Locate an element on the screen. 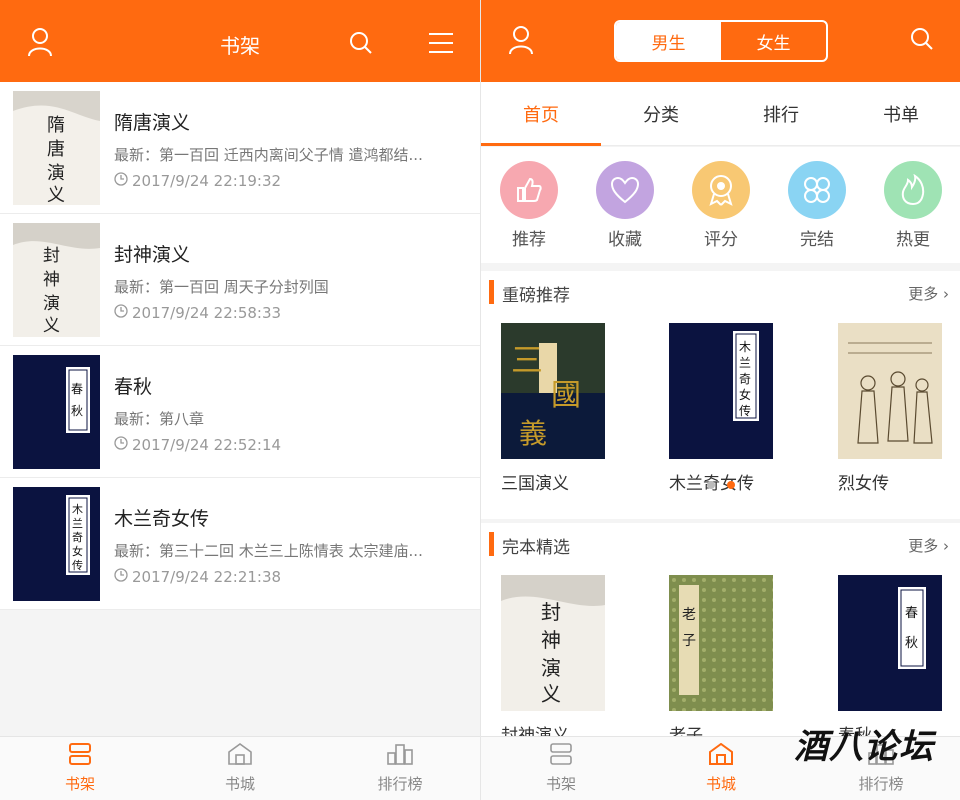 The height and width of the screenshot is (800, 960). book-row: 三 國 義 三国演义 木 兰 奇 女 传 烈女传 is located at coordinates (720, 403).